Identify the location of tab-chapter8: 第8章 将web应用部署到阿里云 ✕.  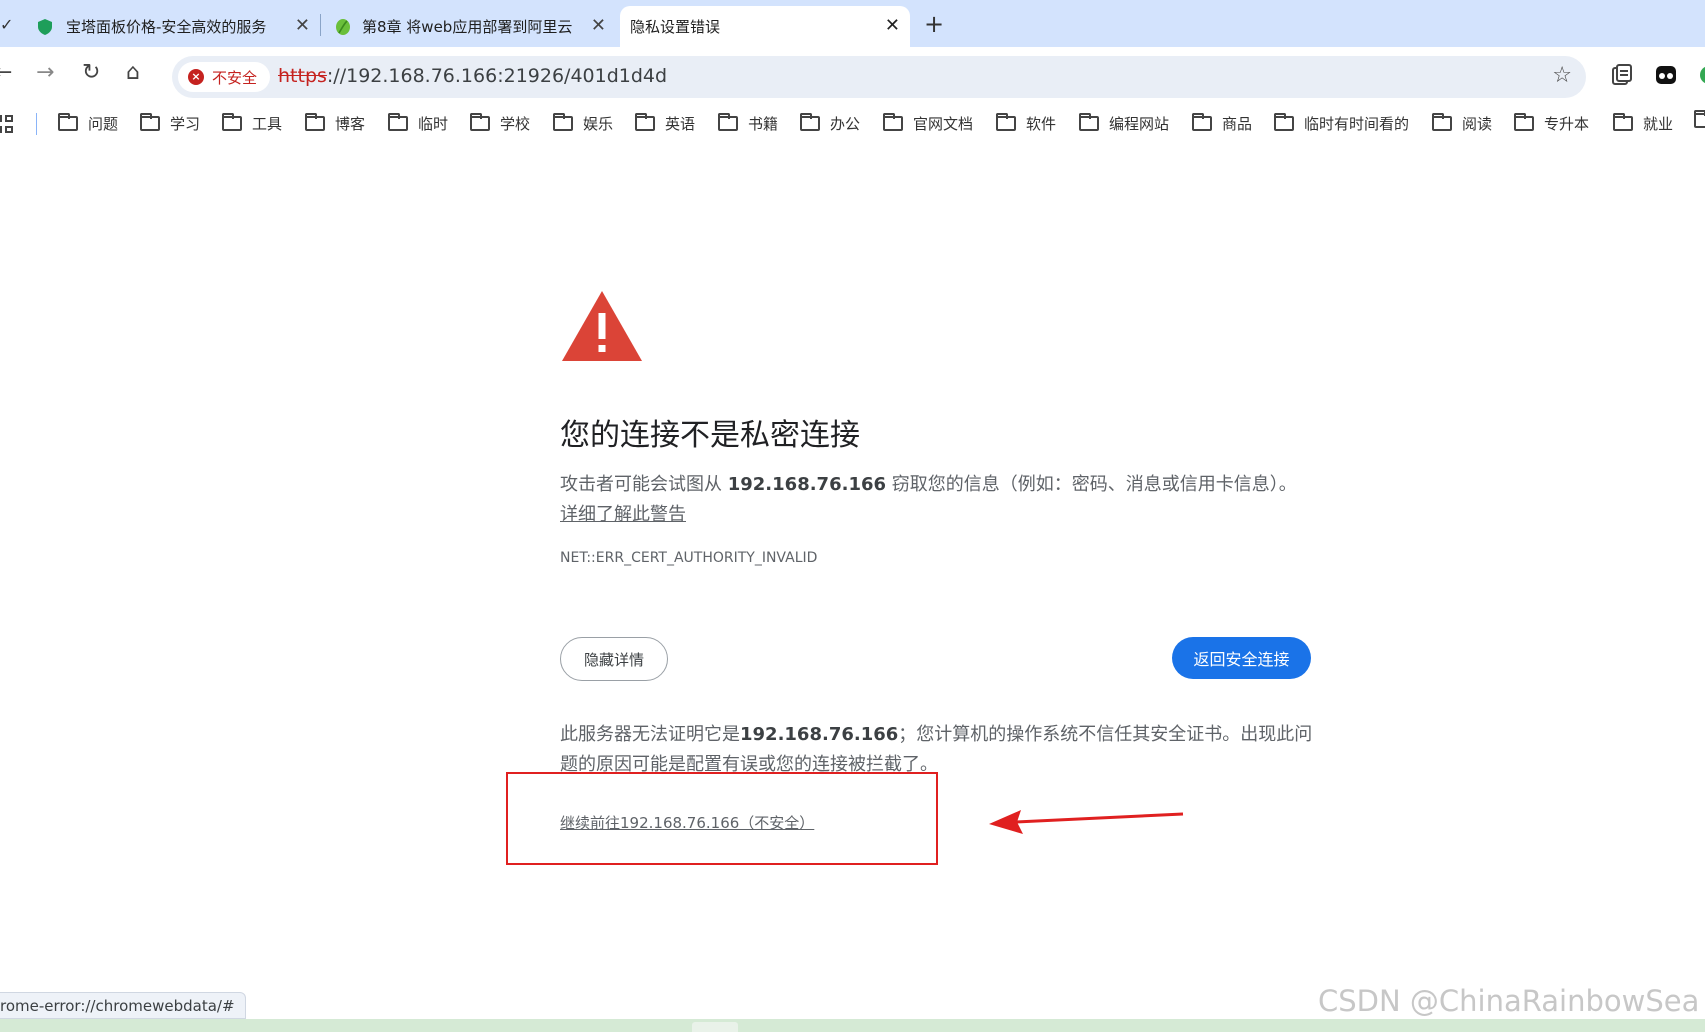
(472, 26).